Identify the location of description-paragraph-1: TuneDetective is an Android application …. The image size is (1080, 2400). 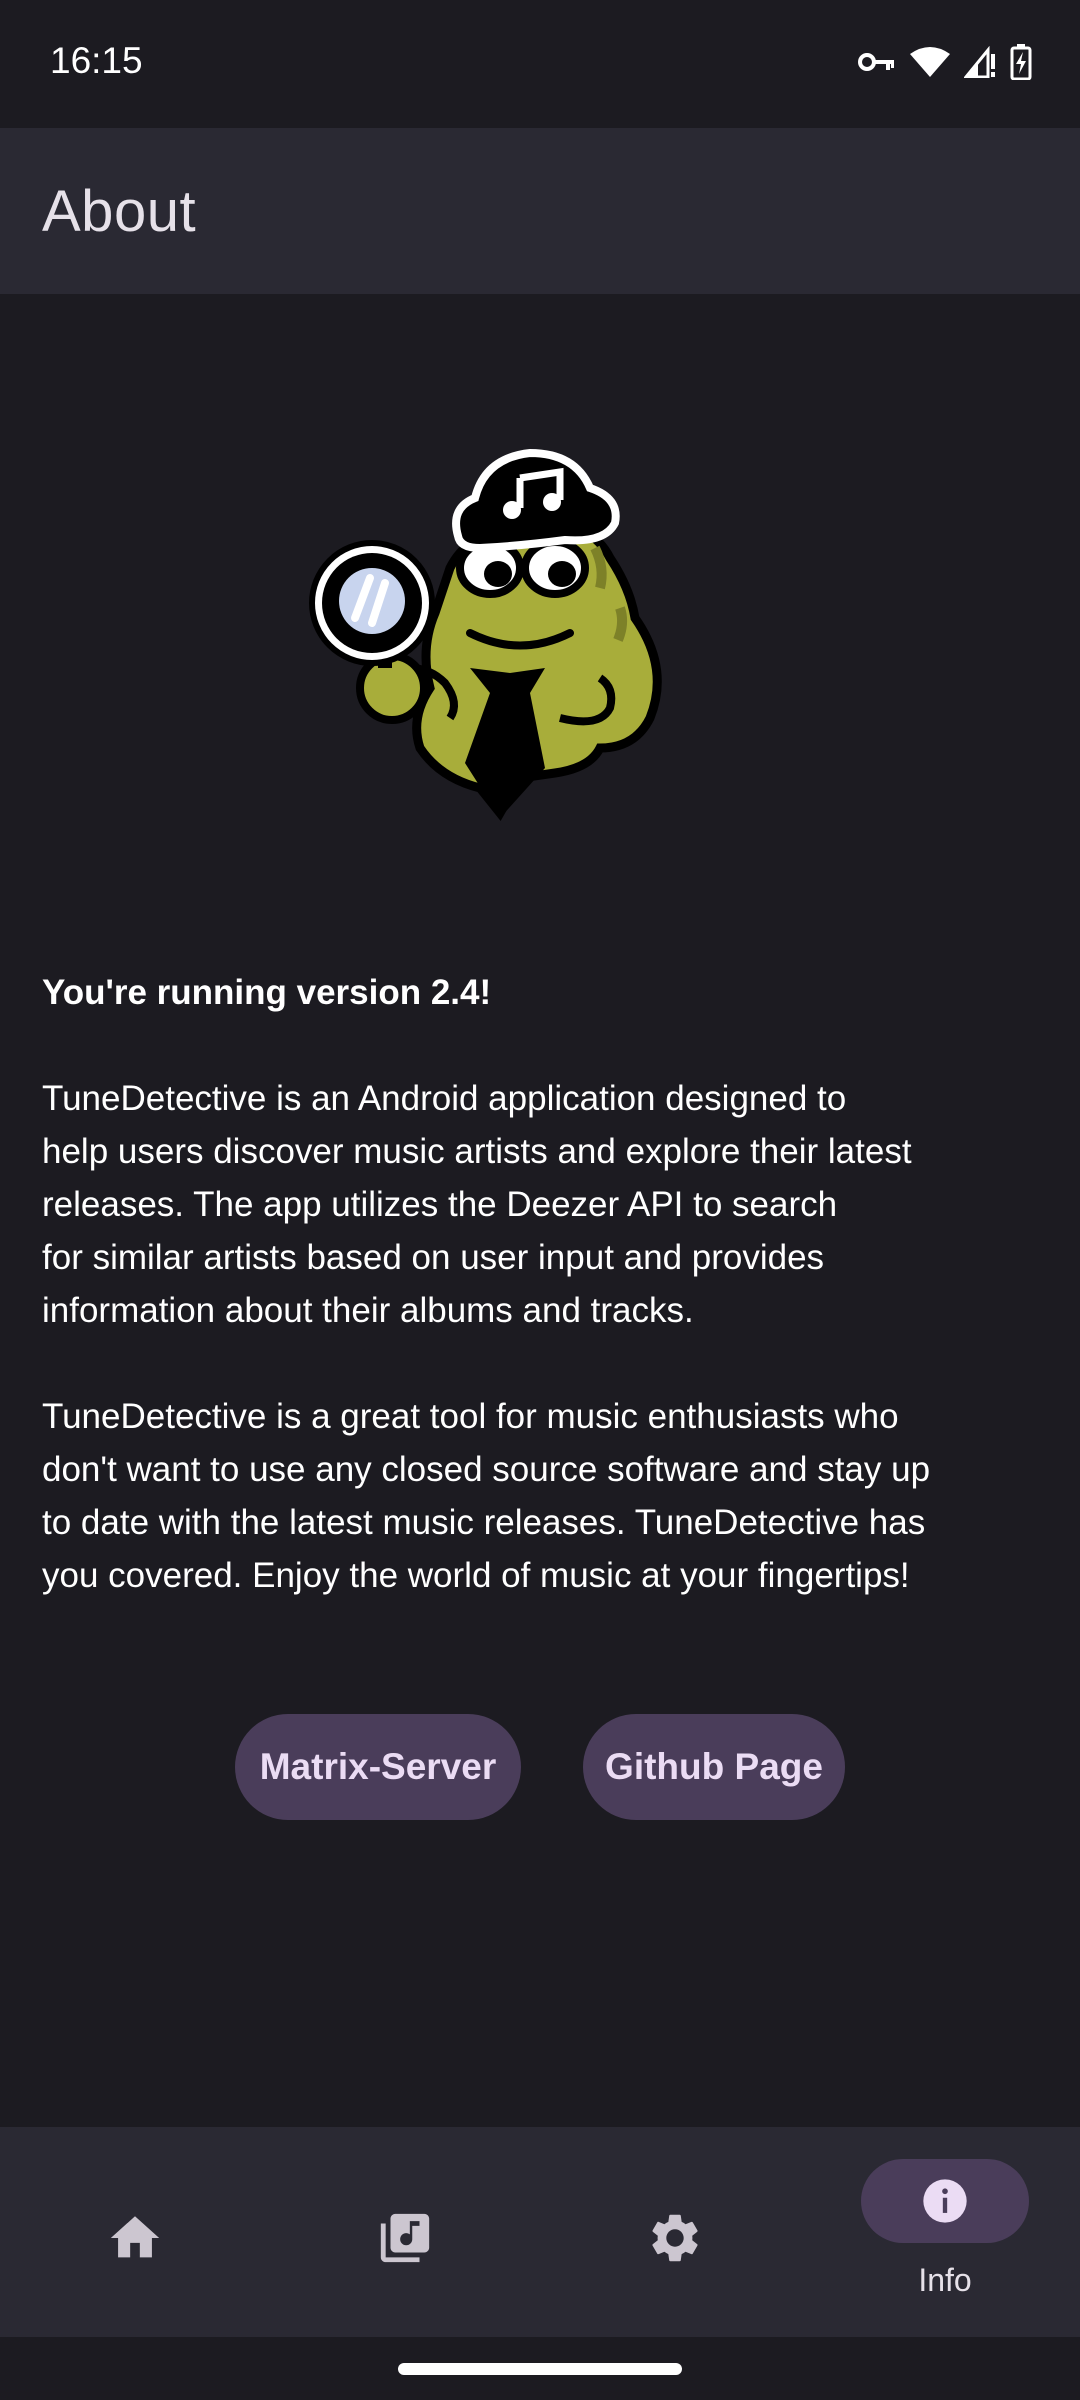
(477, 1204).